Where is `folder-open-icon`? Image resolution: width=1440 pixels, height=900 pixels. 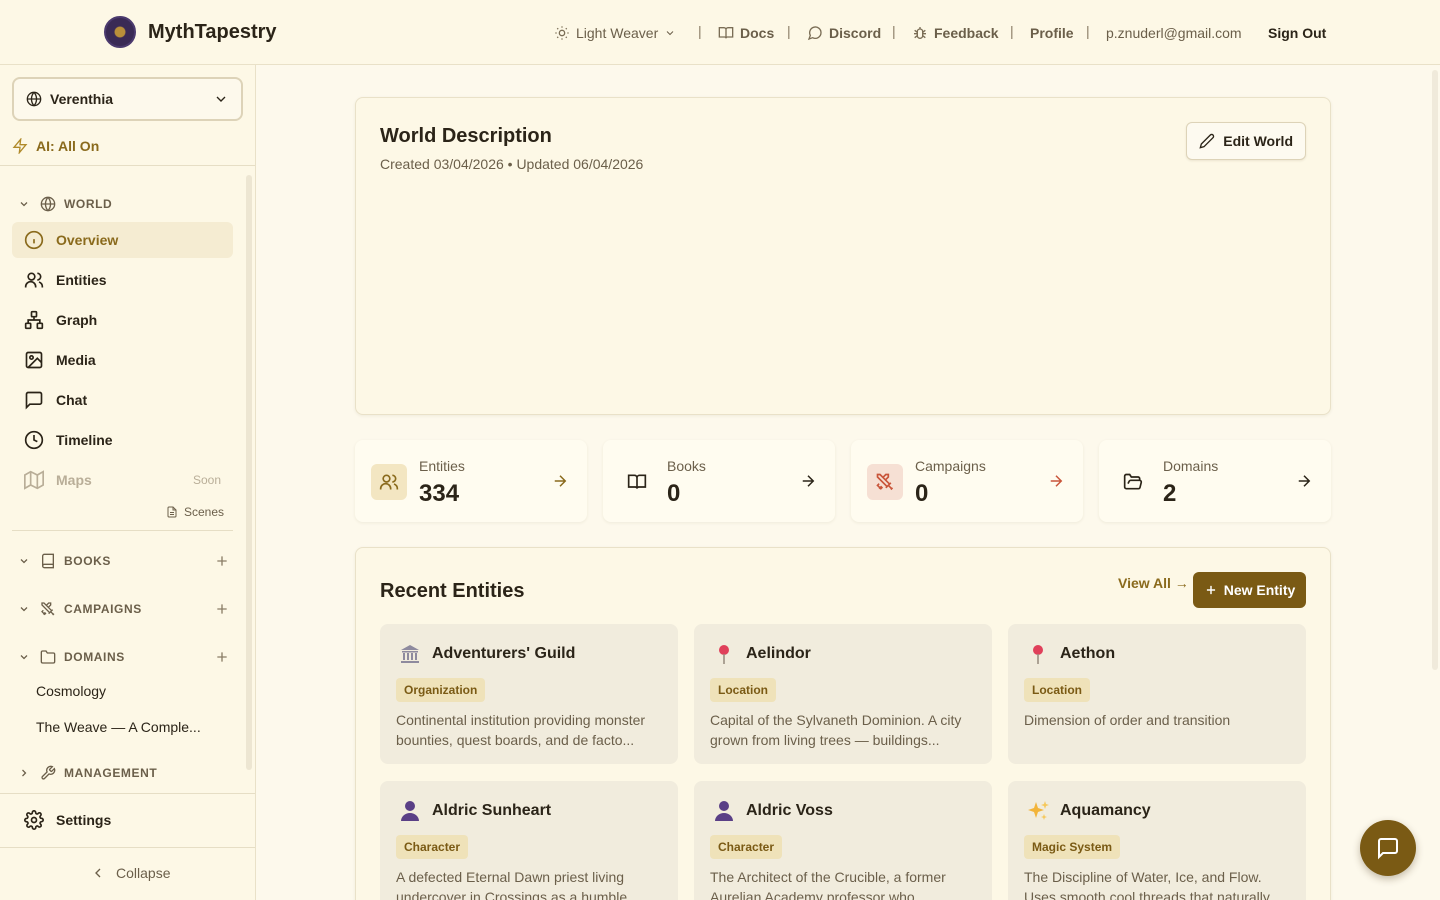 folder-open-icon is located at coordinates (1133, 481).